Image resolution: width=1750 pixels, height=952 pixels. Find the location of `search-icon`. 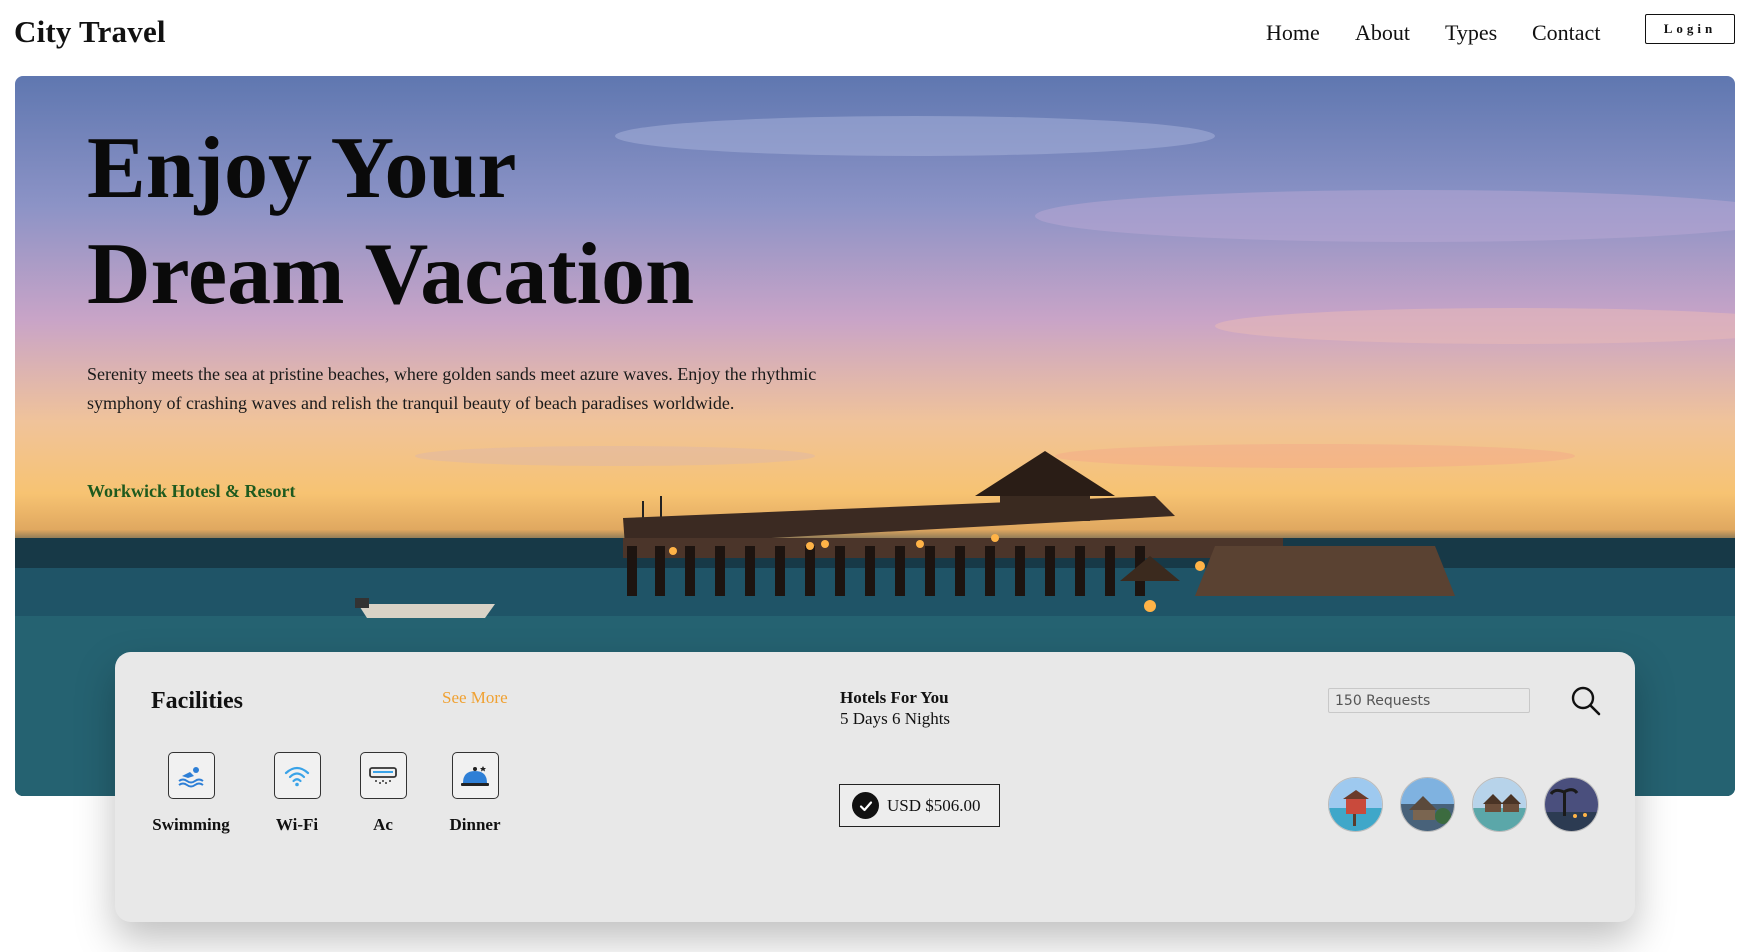

search-icon is located at coordinates (1586, 701).